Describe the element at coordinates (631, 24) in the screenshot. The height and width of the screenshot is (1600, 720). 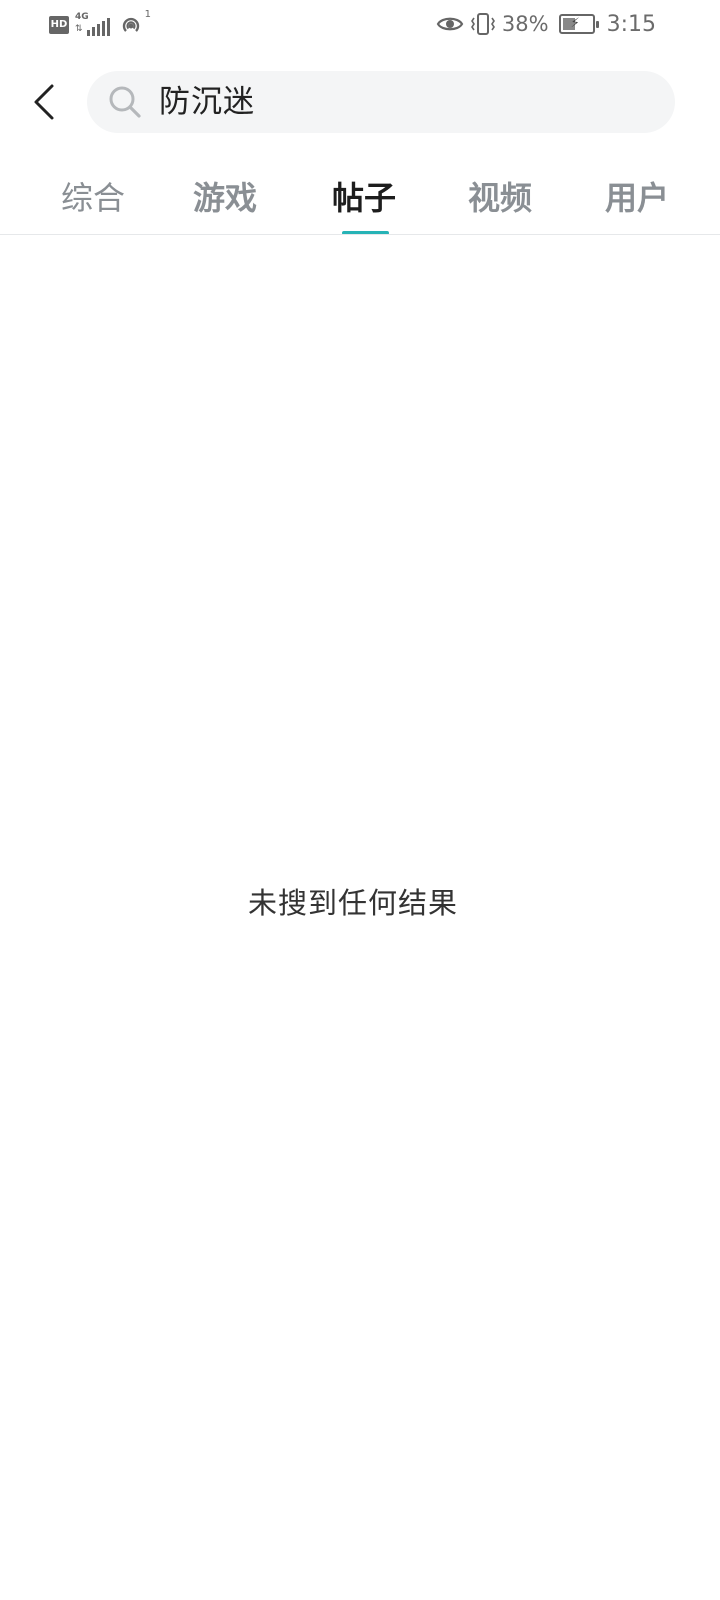
I see `clock: 3:15` at that location.